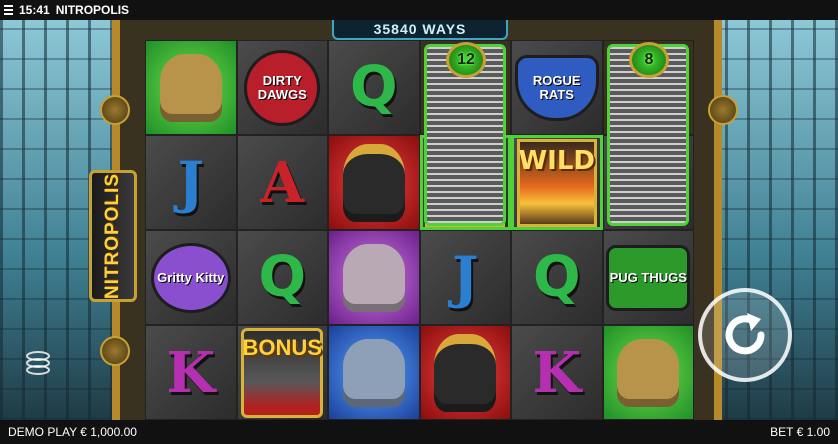  I want to click on coin-stack-icon, so click(44, 363).